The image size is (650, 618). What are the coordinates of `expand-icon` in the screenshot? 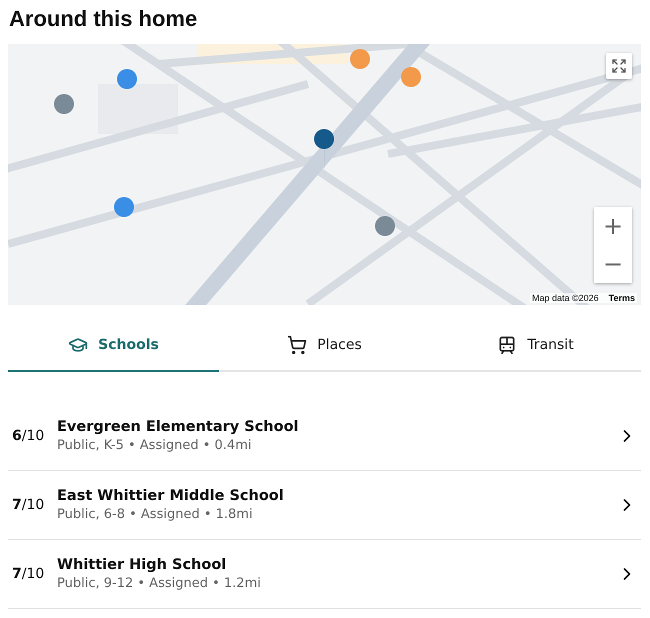 It's located at (619, 66).